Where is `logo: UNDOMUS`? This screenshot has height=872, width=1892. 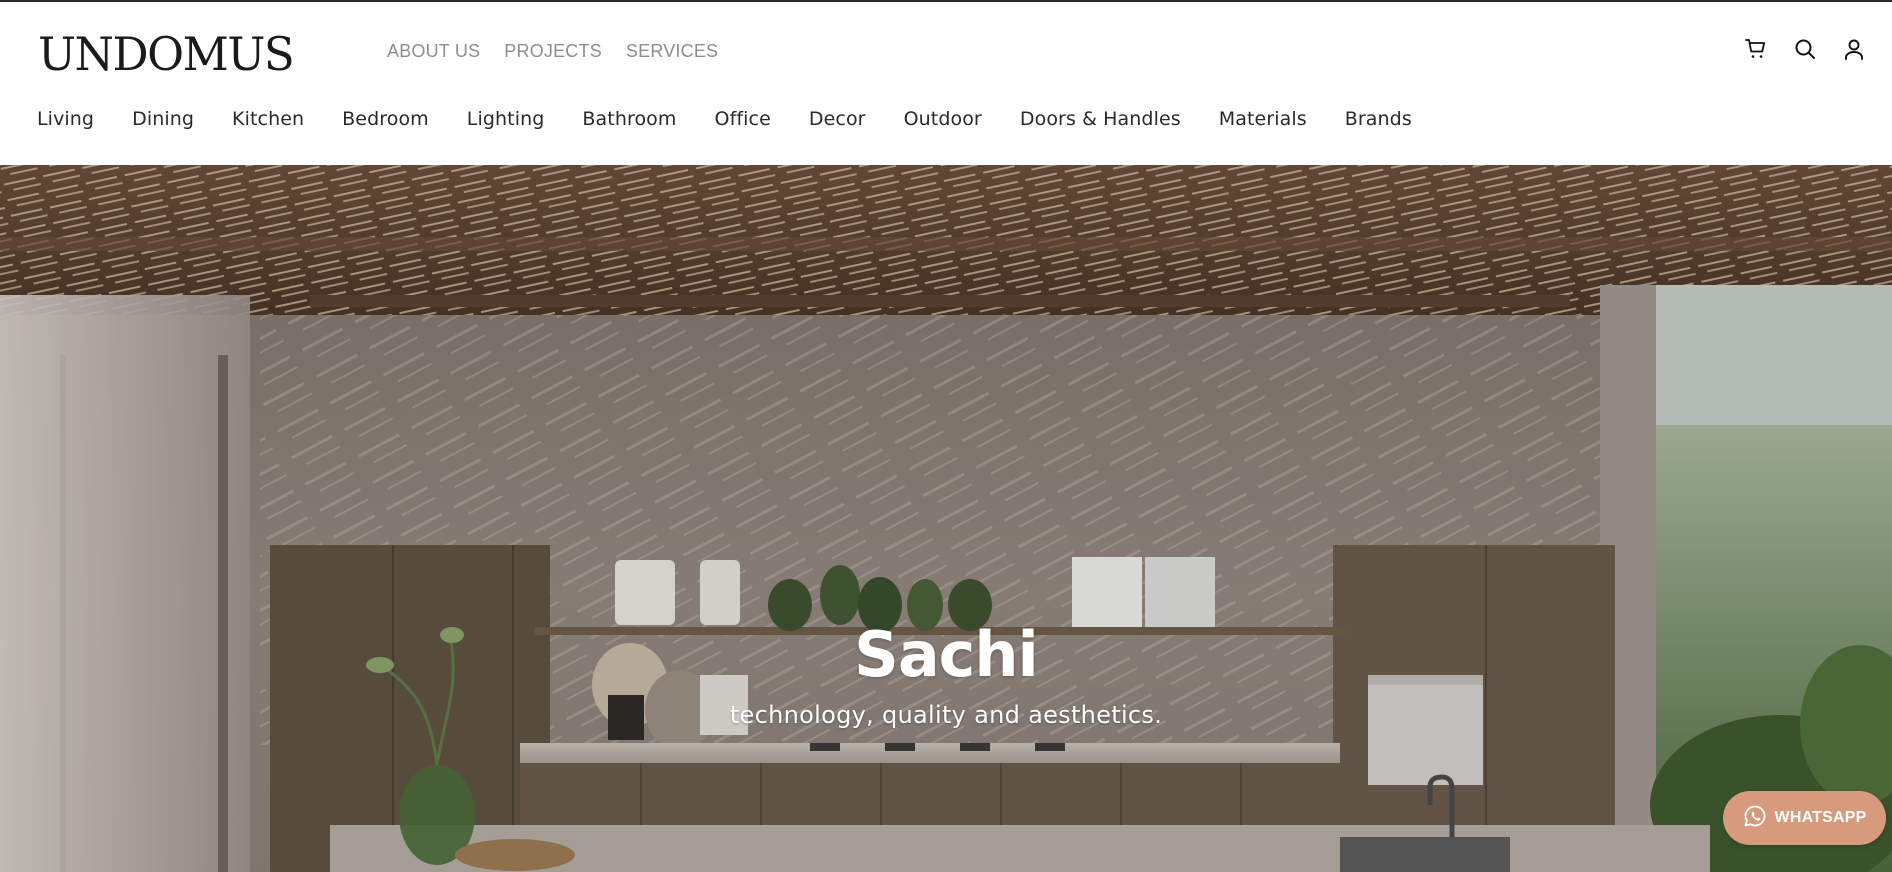
logo: UNDOMUS is located at coordinates (166, 54).